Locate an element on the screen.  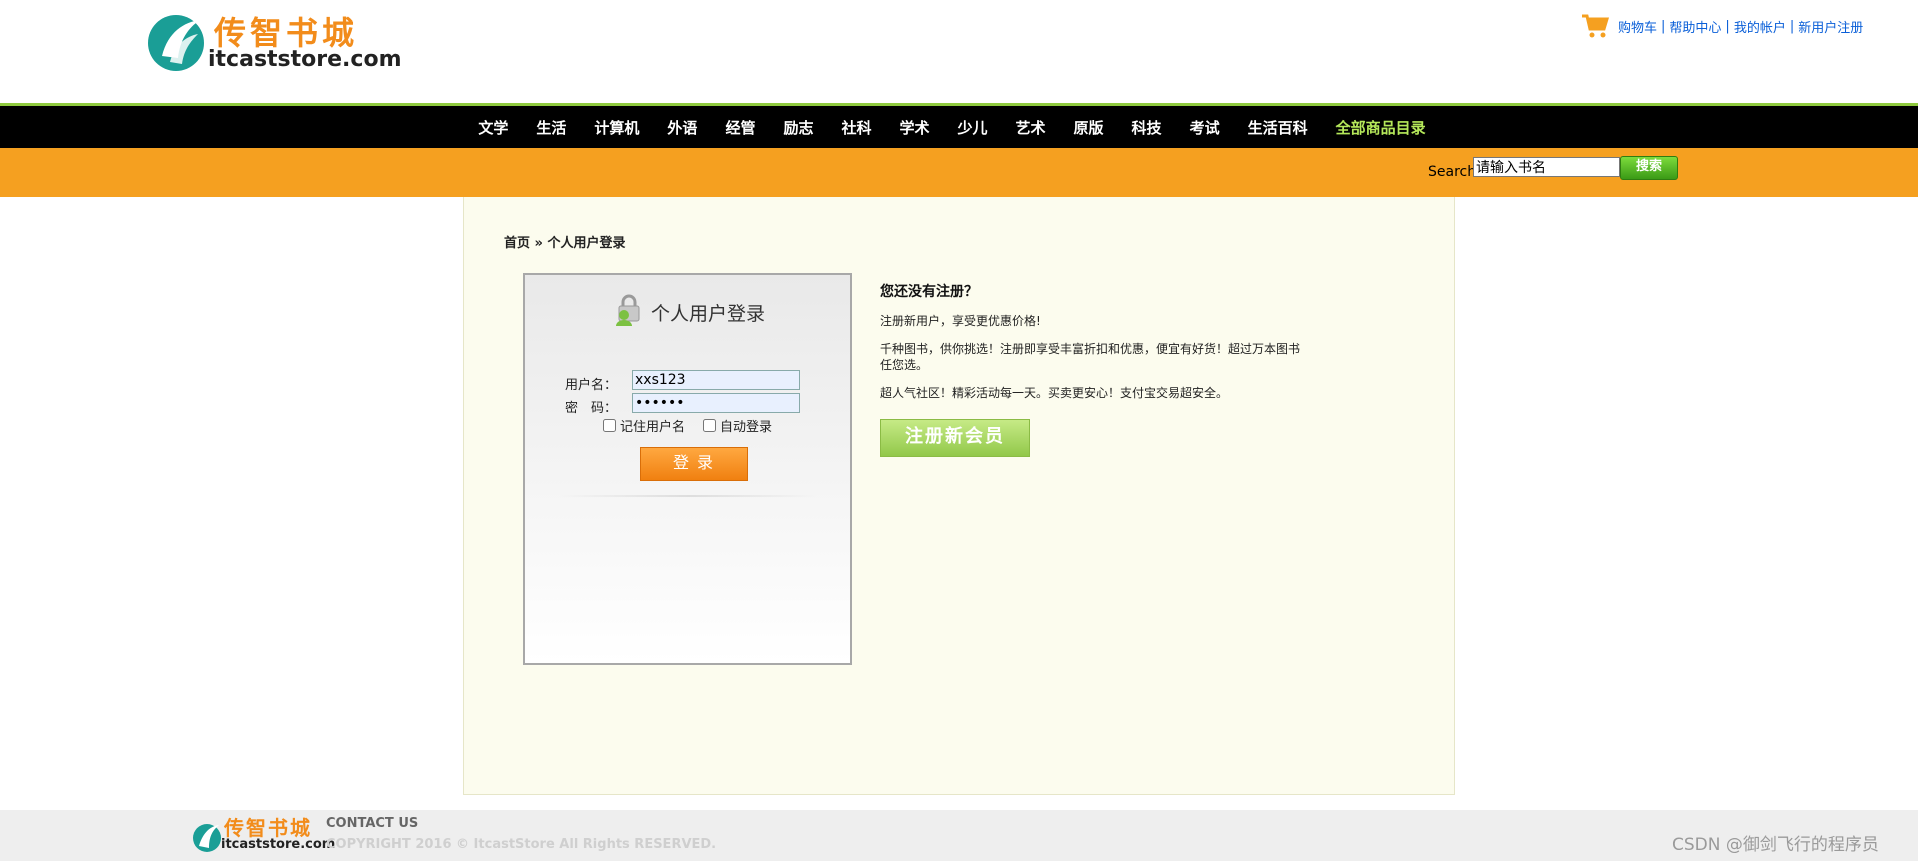
password-label: 密 码： is located at coordinates (591, 408).